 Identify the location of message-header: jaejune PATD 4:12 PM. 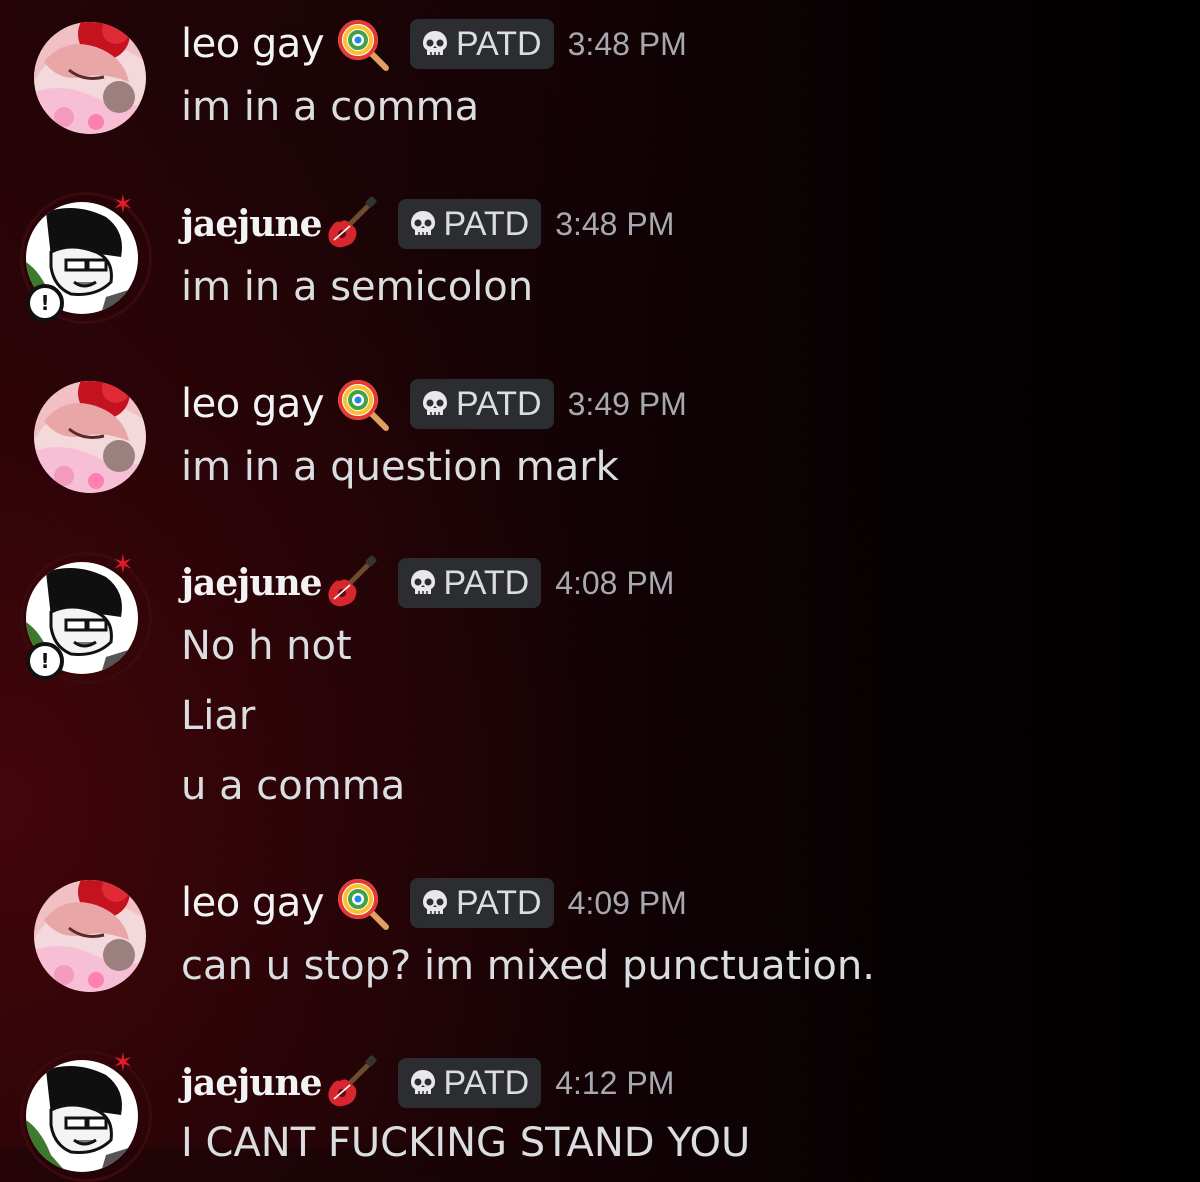
(427, 1083).